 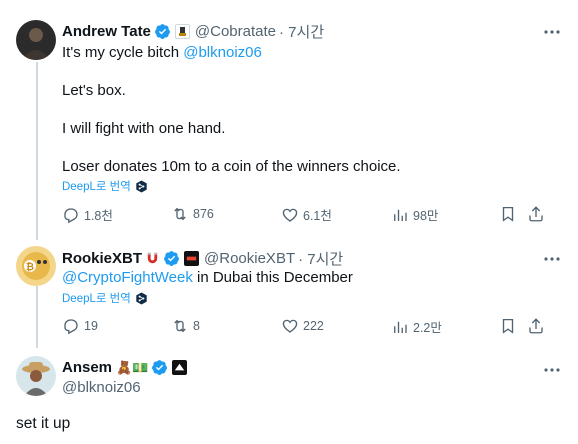 What do you see at coordinates (87, 214) in the screenshot?
I see `reply-button: 1.8천` at bounding box center [87, 214].